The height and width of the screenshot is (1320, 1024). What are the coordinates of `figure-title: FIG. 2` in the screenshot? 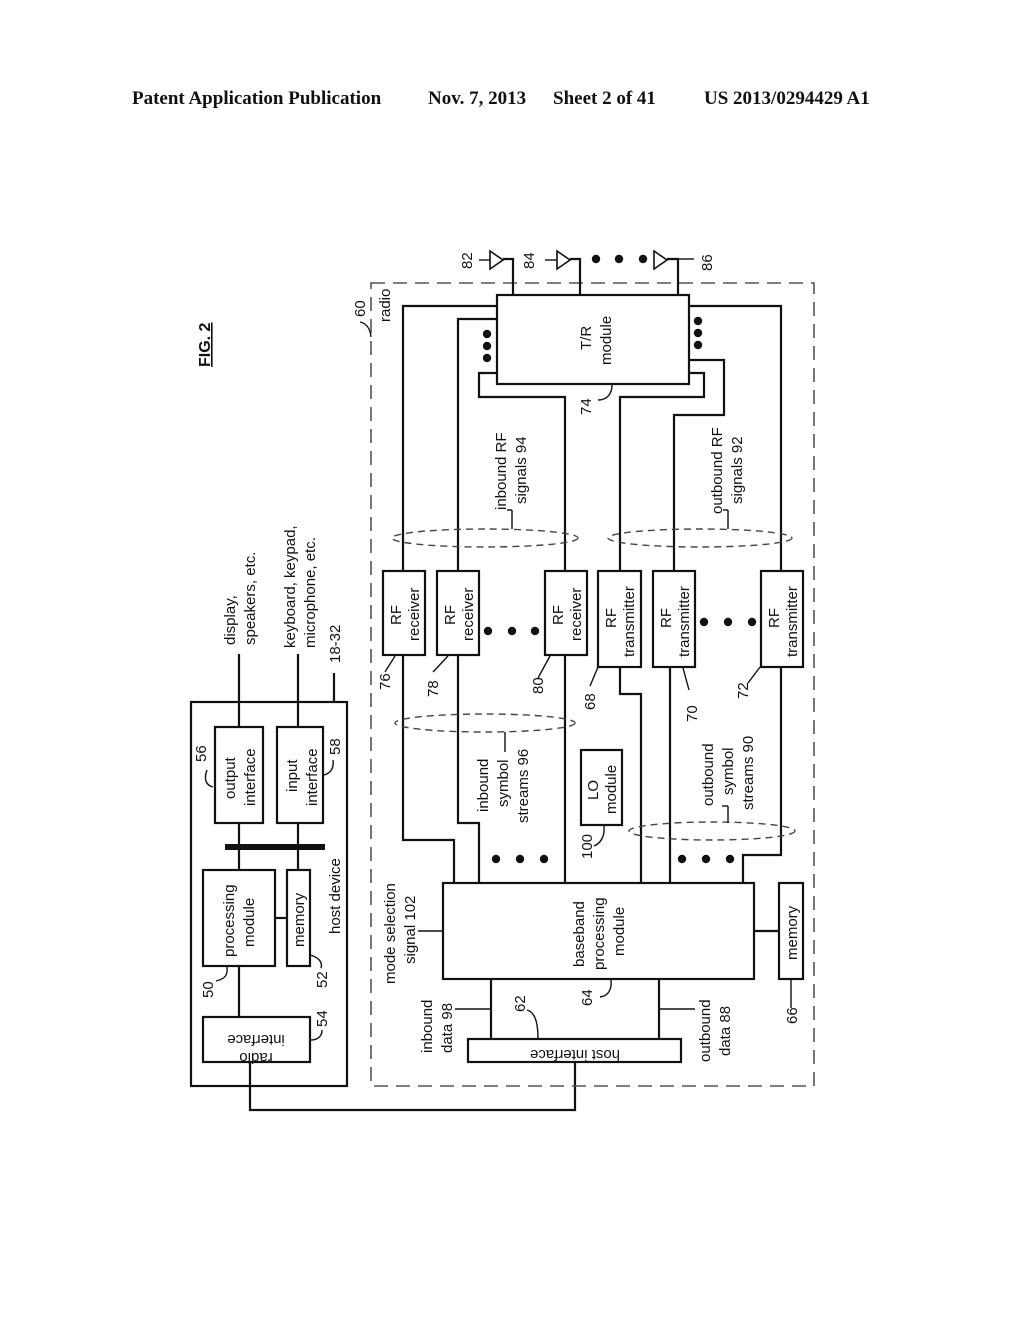 It's located at (205, 344).